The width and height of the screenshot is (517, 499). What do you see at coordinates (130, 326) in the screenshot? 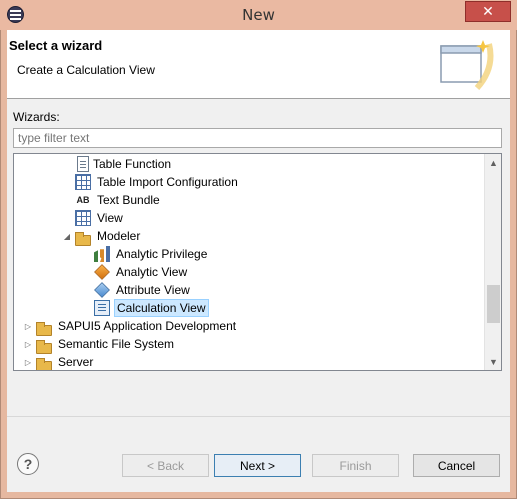
I see `tree-item-sapui5-application-development: ▷ SAPUI5 Application Development` at bounding box center [130, 326].